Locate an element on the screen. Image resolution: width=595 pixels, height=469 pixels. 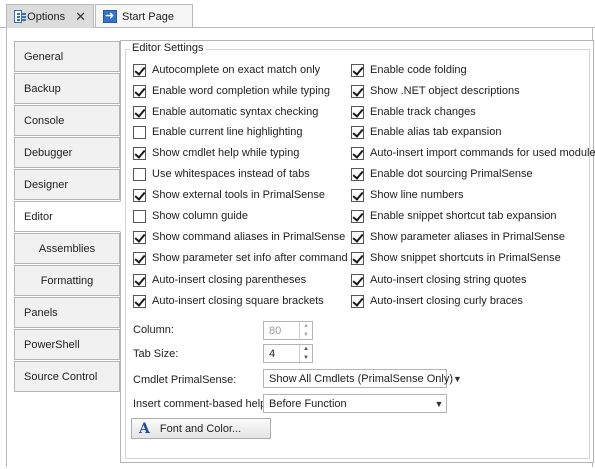
checkbox-option: Show .NET object descriptions is located at coordinates (435, 91).